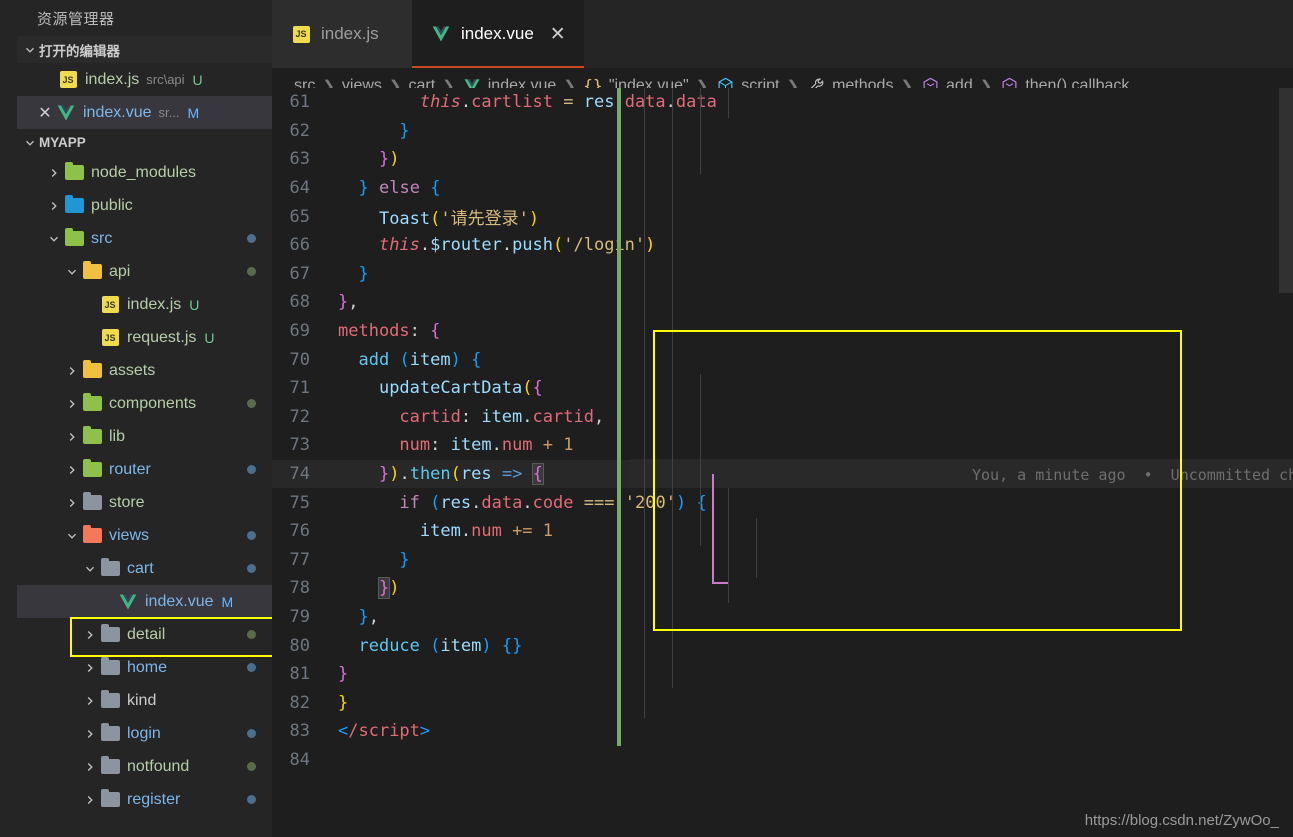  Describe the element at coordinates (350, 33) in the screenshot. I see `editor-tab-label: index.js` at that location.